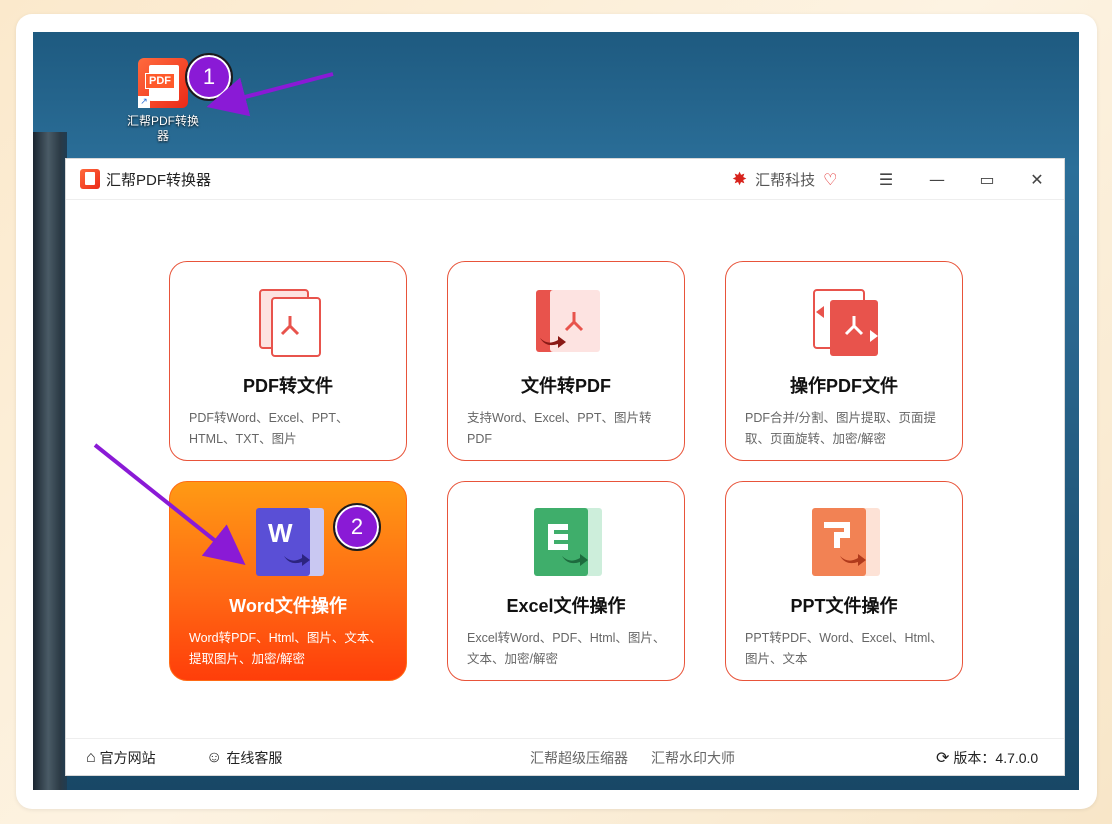 This screenshot has width=1112, height=824. Describe the element at coordinates (290, 323) in the screenshot. I see `pdf-to-file-icon` at that location.